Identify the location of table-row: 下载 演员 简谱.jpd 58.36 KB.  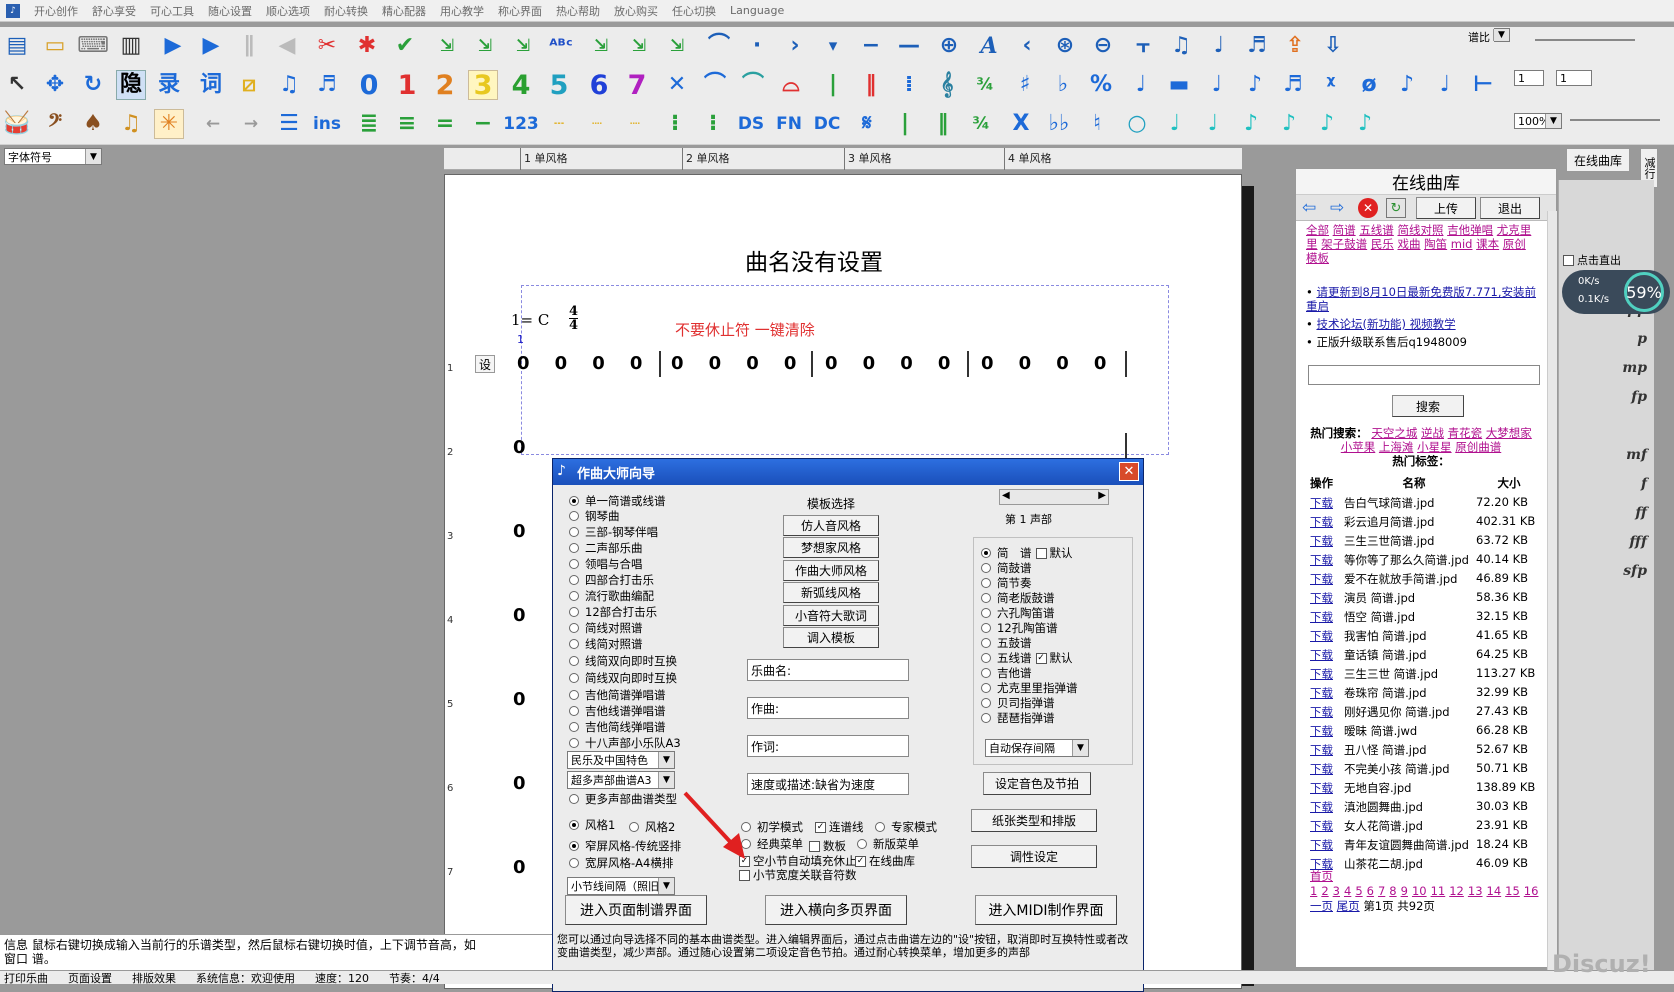
(1428, 599).